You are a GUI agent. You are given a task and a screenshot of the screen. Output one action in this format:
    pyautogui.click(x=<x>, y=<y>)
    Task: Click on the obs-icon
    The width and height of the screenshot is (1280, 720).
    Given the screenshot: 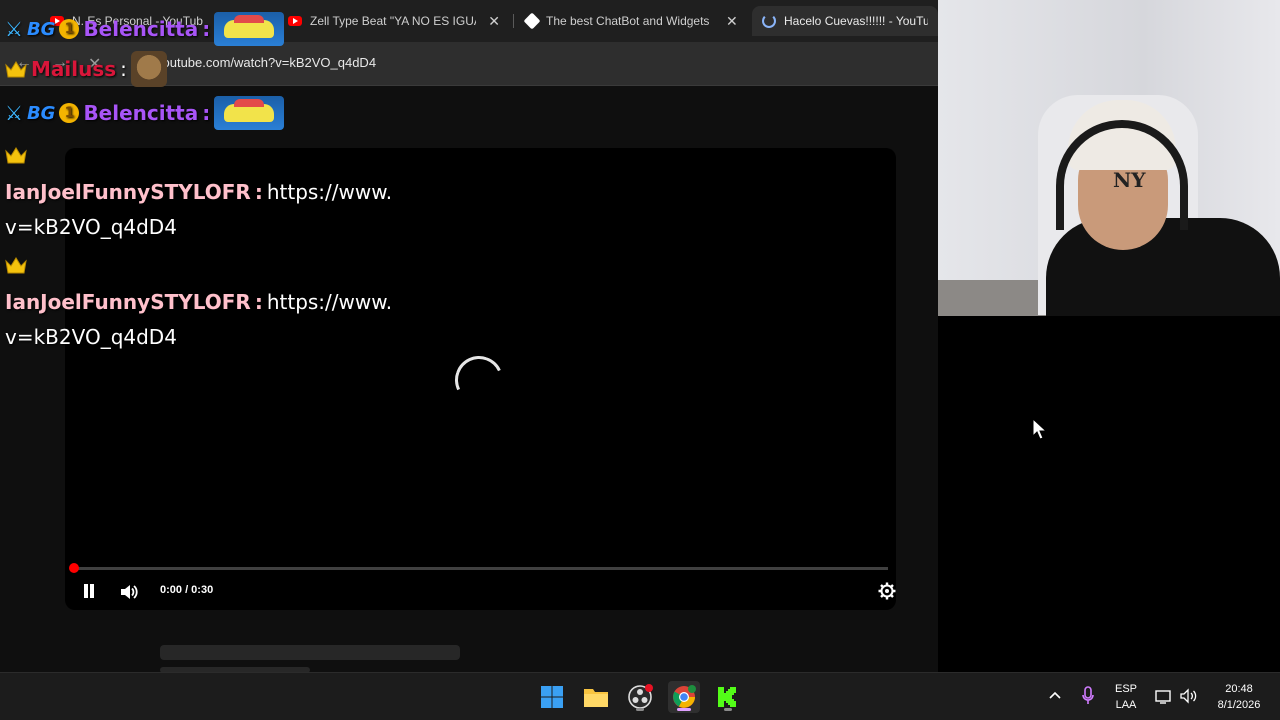 What is the action you would take?
    pyautogui.click(x=640, y=697)
    